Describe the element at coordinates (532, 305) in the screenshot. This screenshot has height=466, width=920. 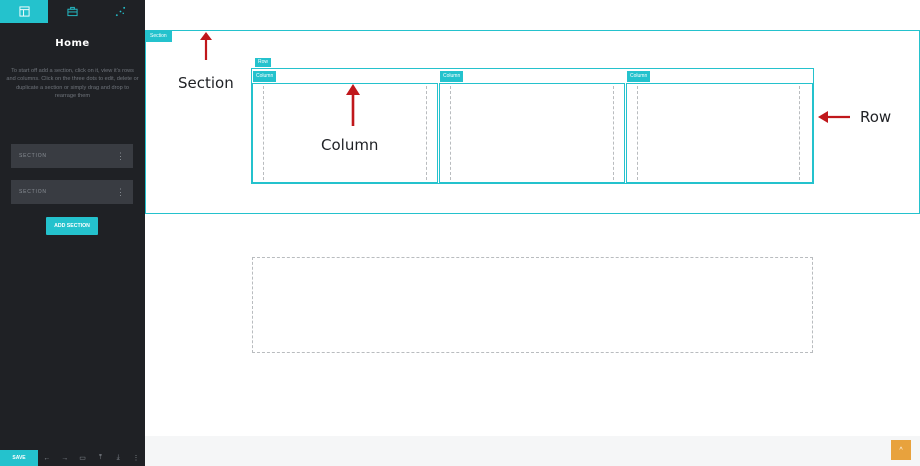
I see `empty-drop-zone` at that location.